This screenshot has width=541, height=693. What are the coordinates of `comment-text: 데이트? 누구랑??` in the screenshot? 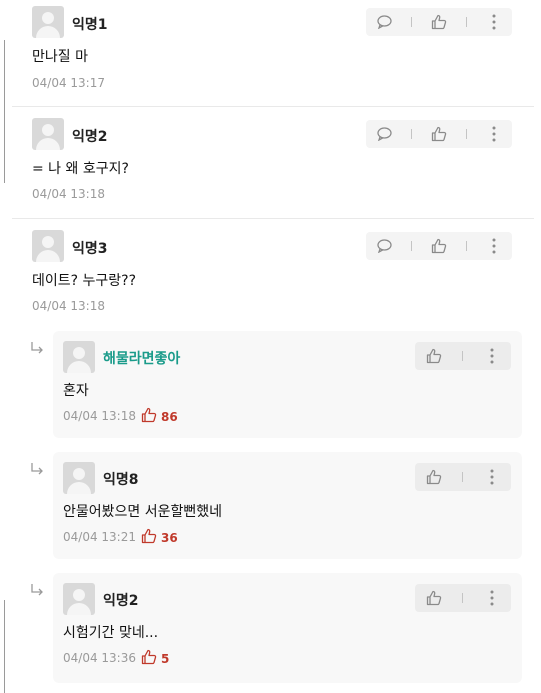 It's located at (84, 281).